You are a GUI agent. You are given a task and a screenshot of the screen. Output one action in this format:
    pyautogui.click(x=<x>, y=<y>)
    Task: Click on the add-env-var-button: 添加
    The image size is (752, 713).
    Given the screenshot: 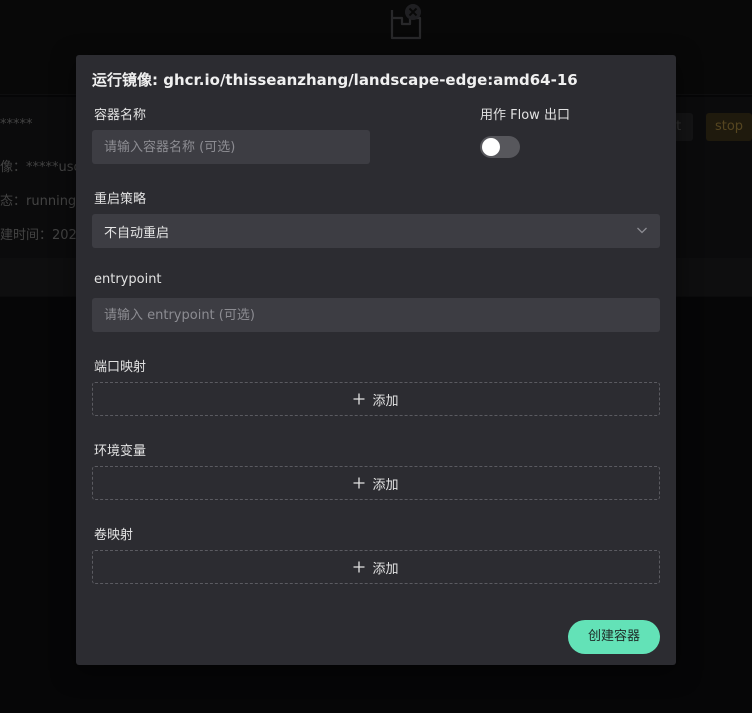 What is the action you would take?
    pyautogui.click(x=376, y=483)
    